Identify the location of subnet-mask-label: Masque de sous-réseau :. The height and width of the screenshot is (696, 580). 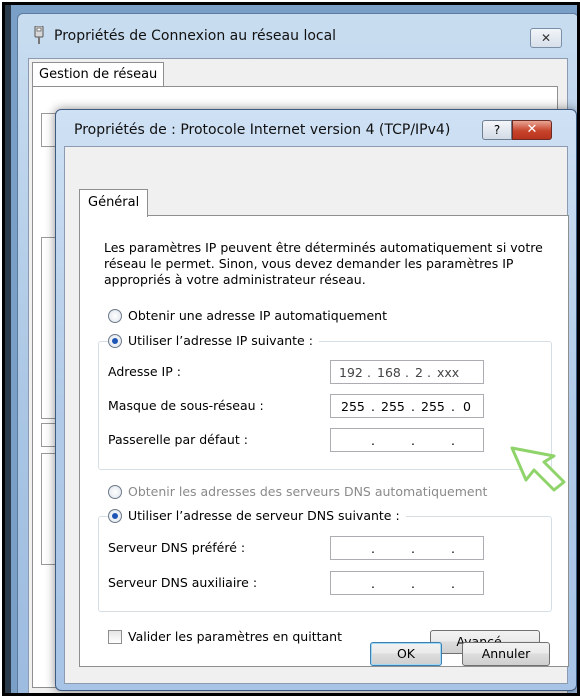
(186, 405).